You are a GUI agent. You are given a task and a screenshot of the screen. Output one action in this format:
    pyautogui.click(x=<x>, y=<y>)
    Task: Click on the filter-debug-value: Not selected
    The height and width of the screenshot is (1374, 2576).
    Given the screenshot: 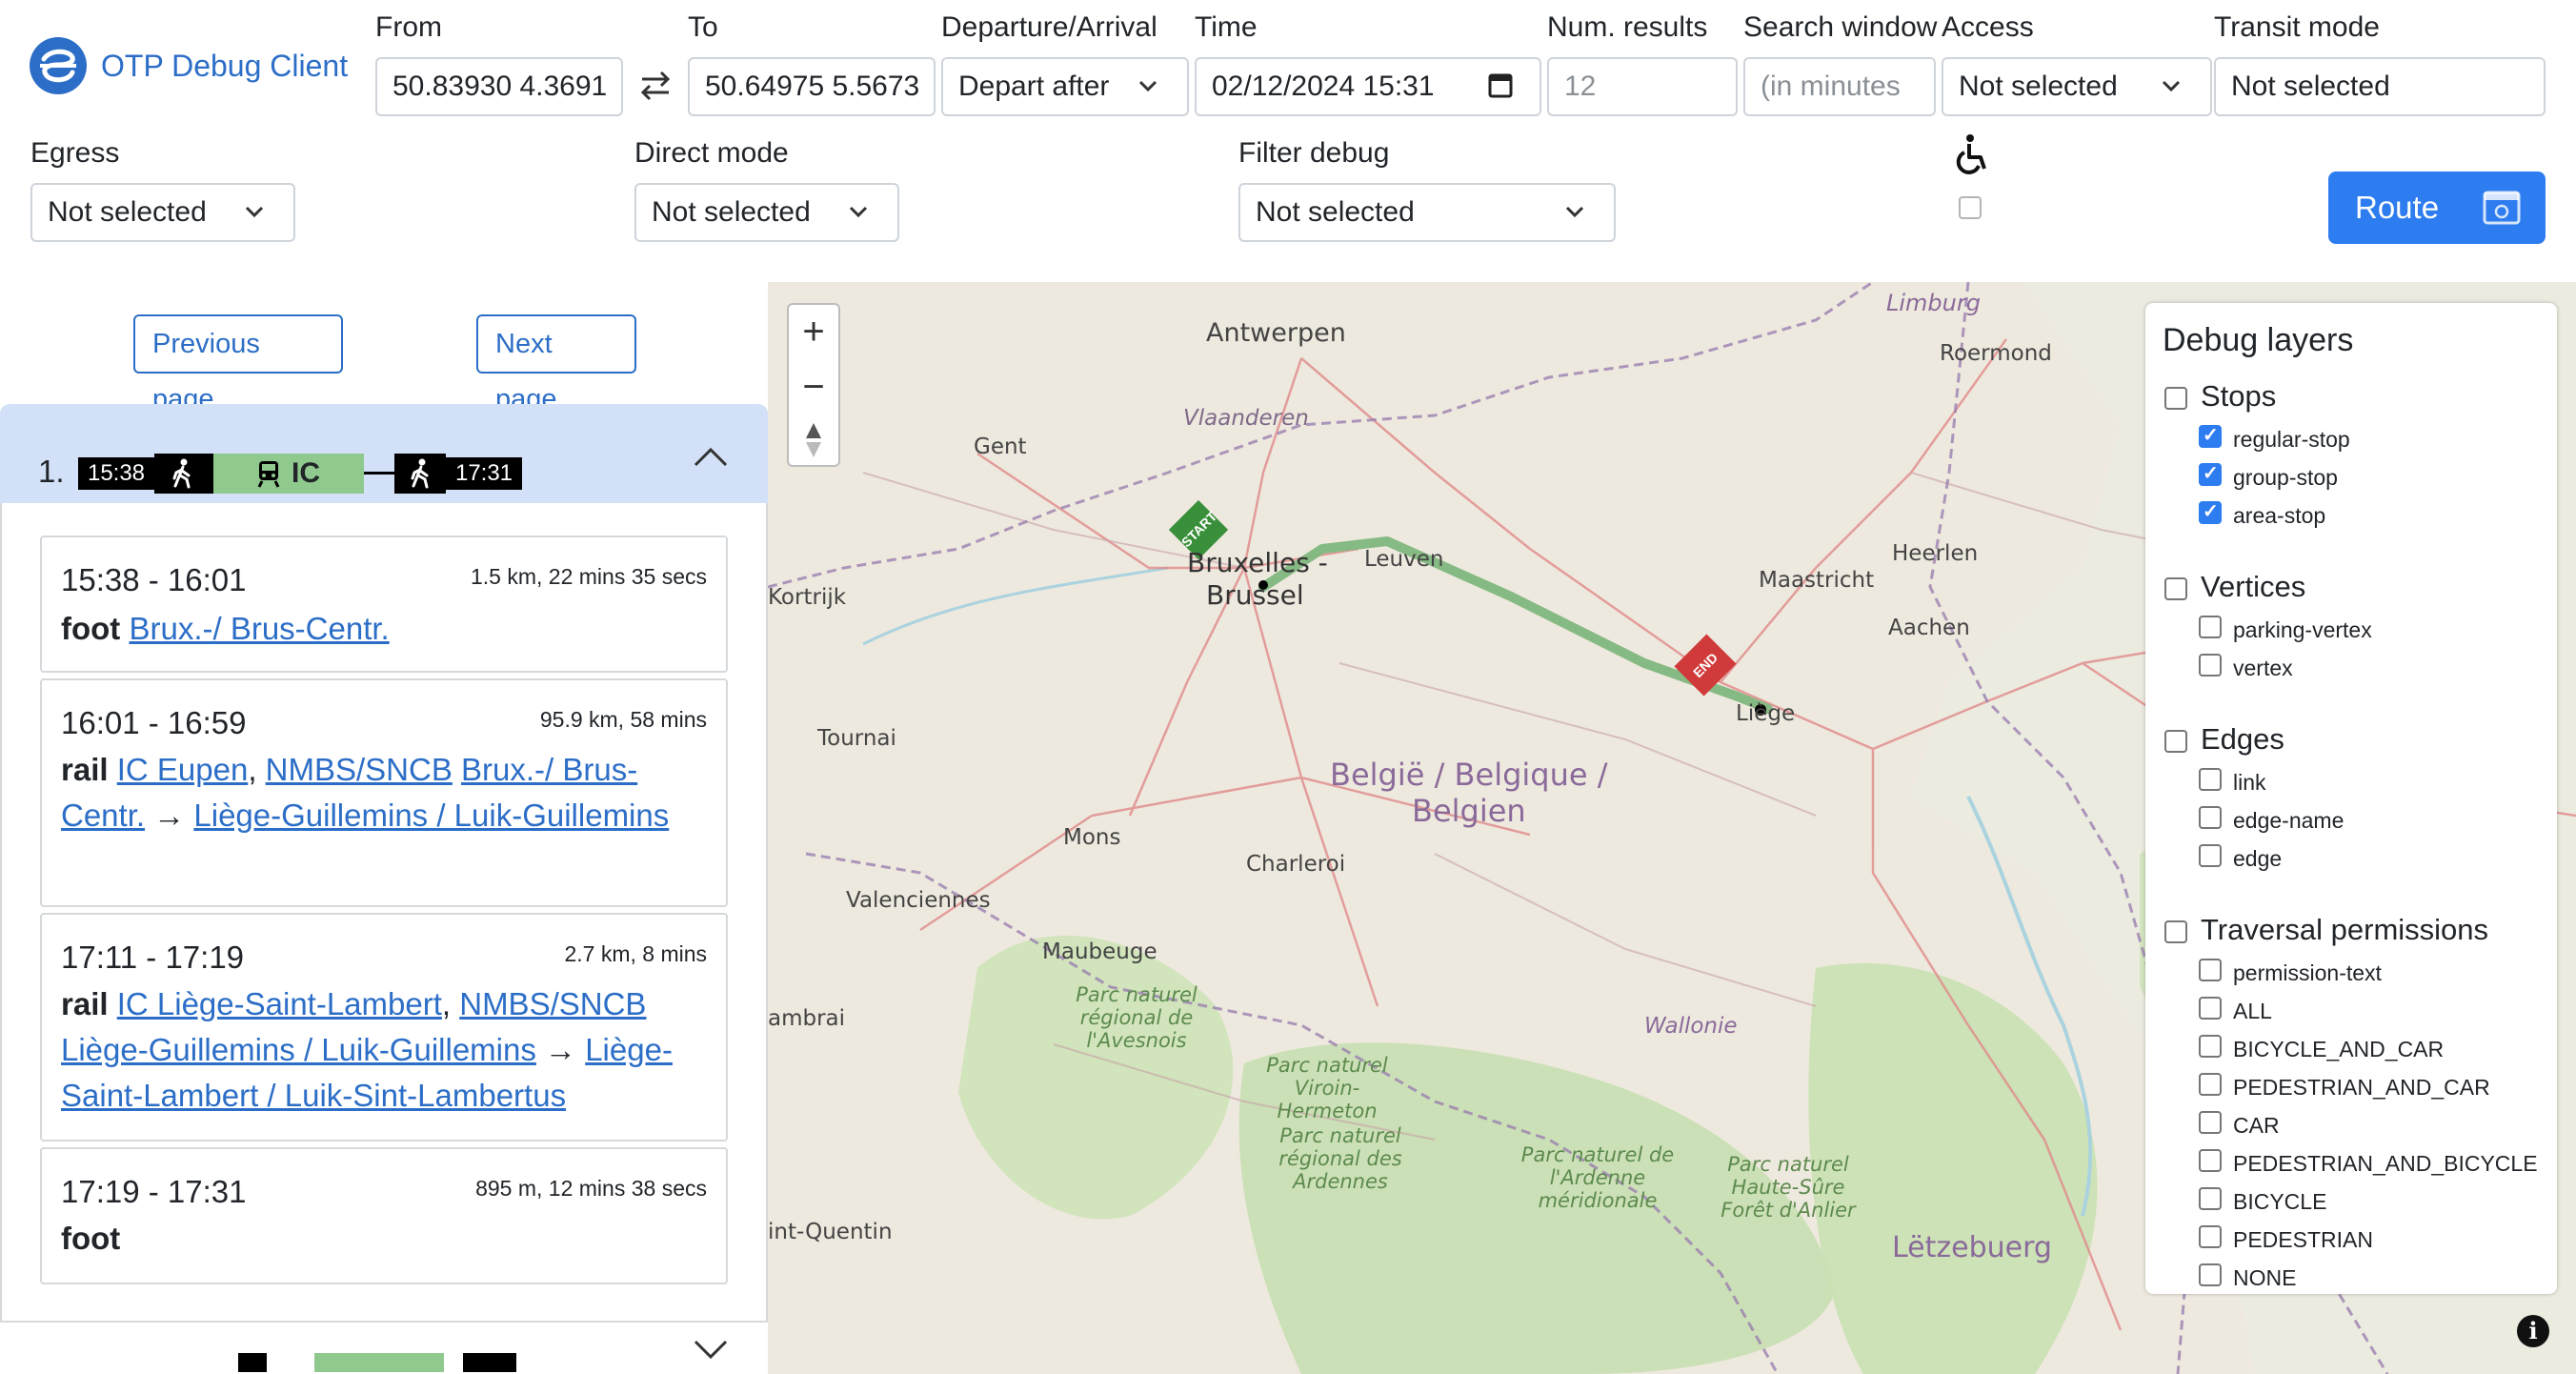 What is the action you would take?
    pyautogui.click(x=1335, y=212)
    